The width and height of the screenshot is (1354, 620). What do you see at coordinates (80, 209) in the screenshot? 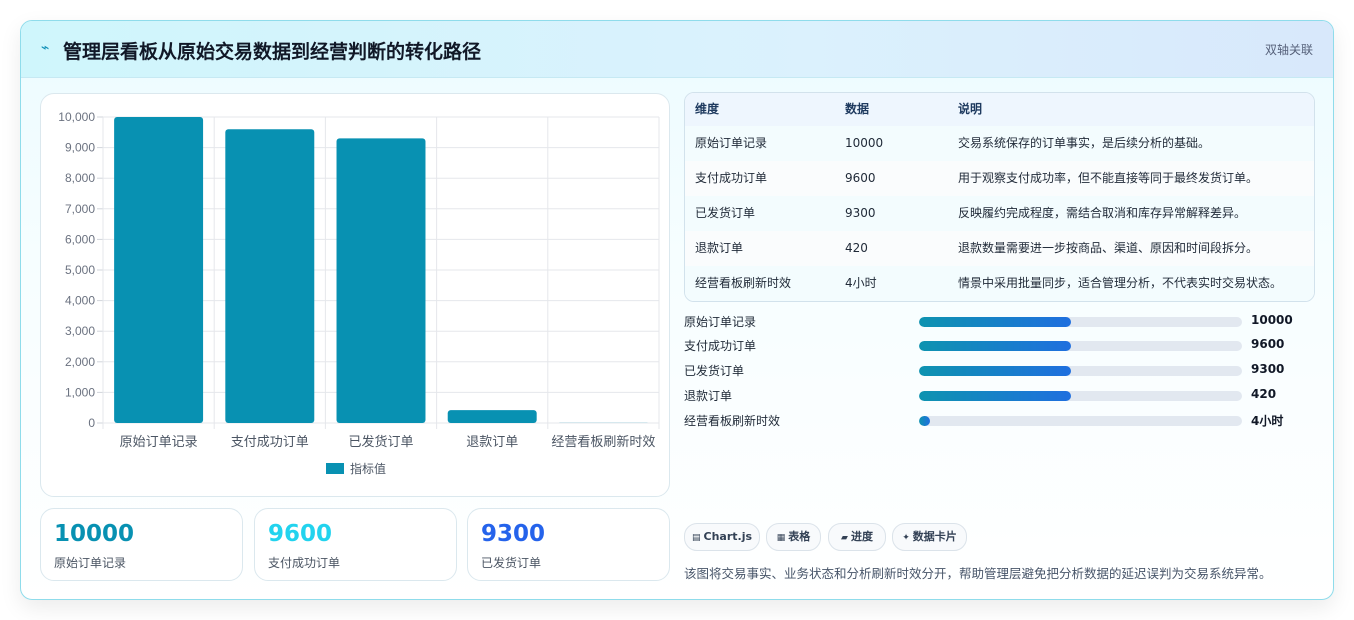
I see `y-tick-label: 7,000` at bounding box center [80, 209].